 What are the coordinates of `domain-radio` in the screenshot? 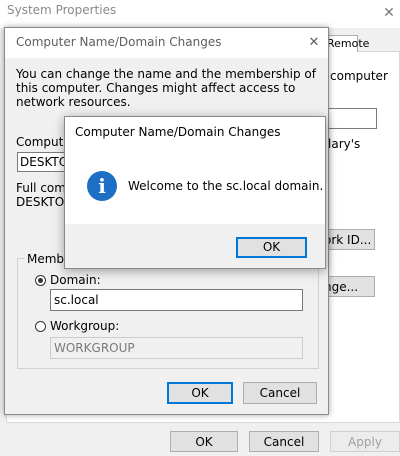 It's located at (40, 280).